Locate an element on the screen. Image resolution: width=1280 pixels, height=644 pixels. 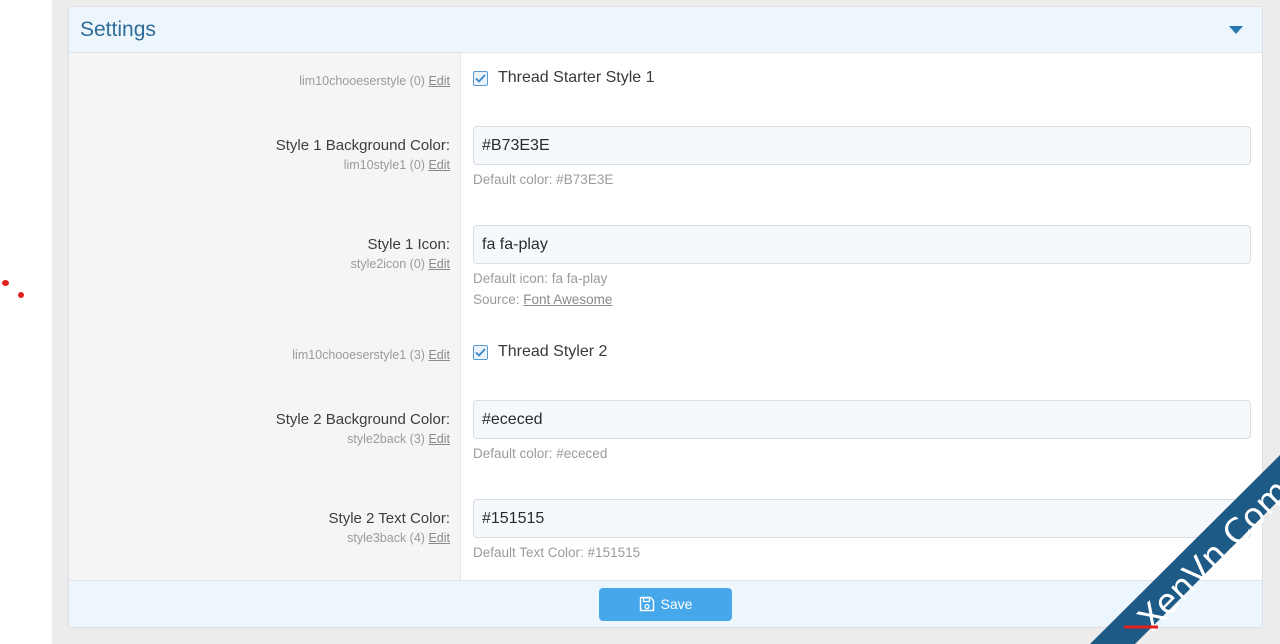
option-hint: Default color: #ececed is located at coordinates (540, 453).